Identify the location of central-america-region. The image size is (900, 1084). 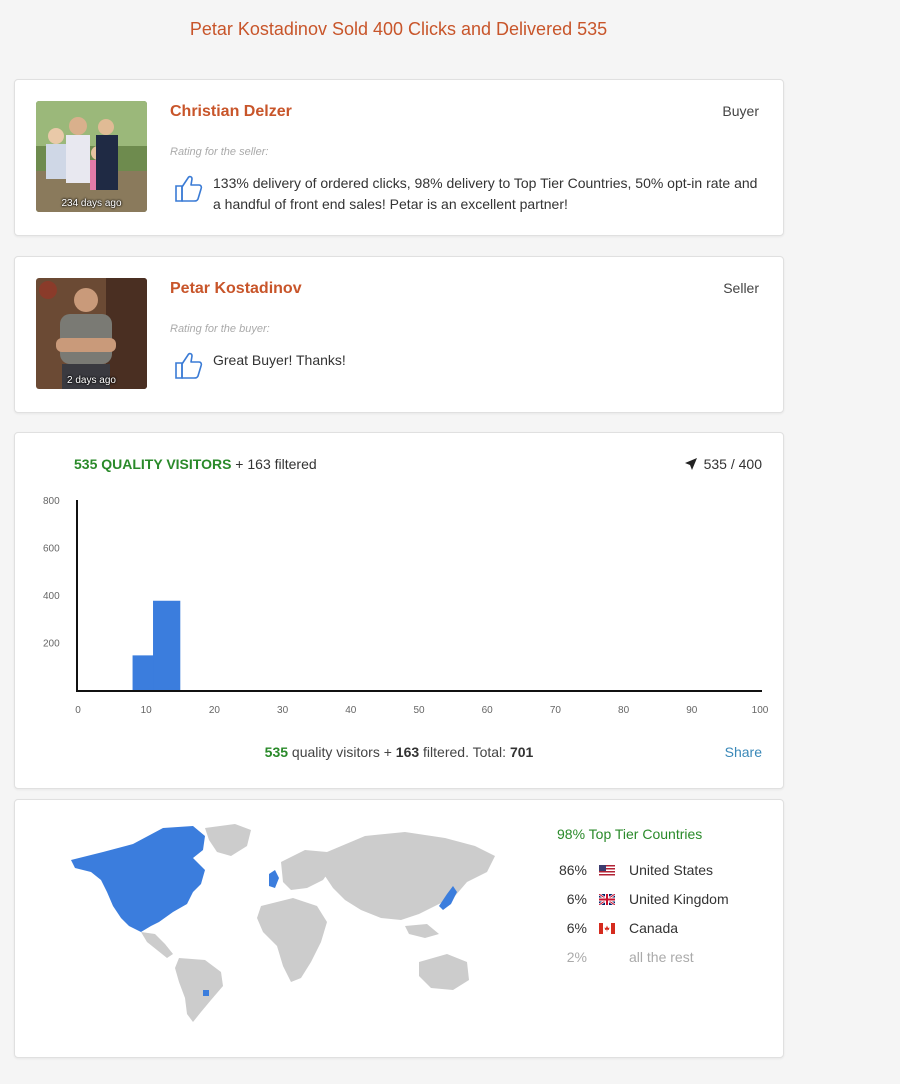
(157, 945).